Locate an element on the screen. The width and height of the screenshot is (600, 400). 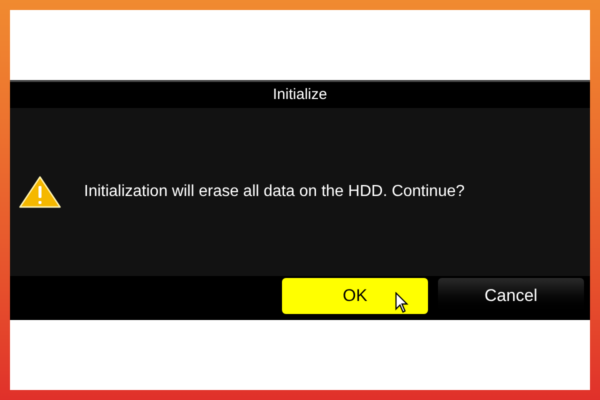
dialog-button: OK is located at coordinates (355, 296).